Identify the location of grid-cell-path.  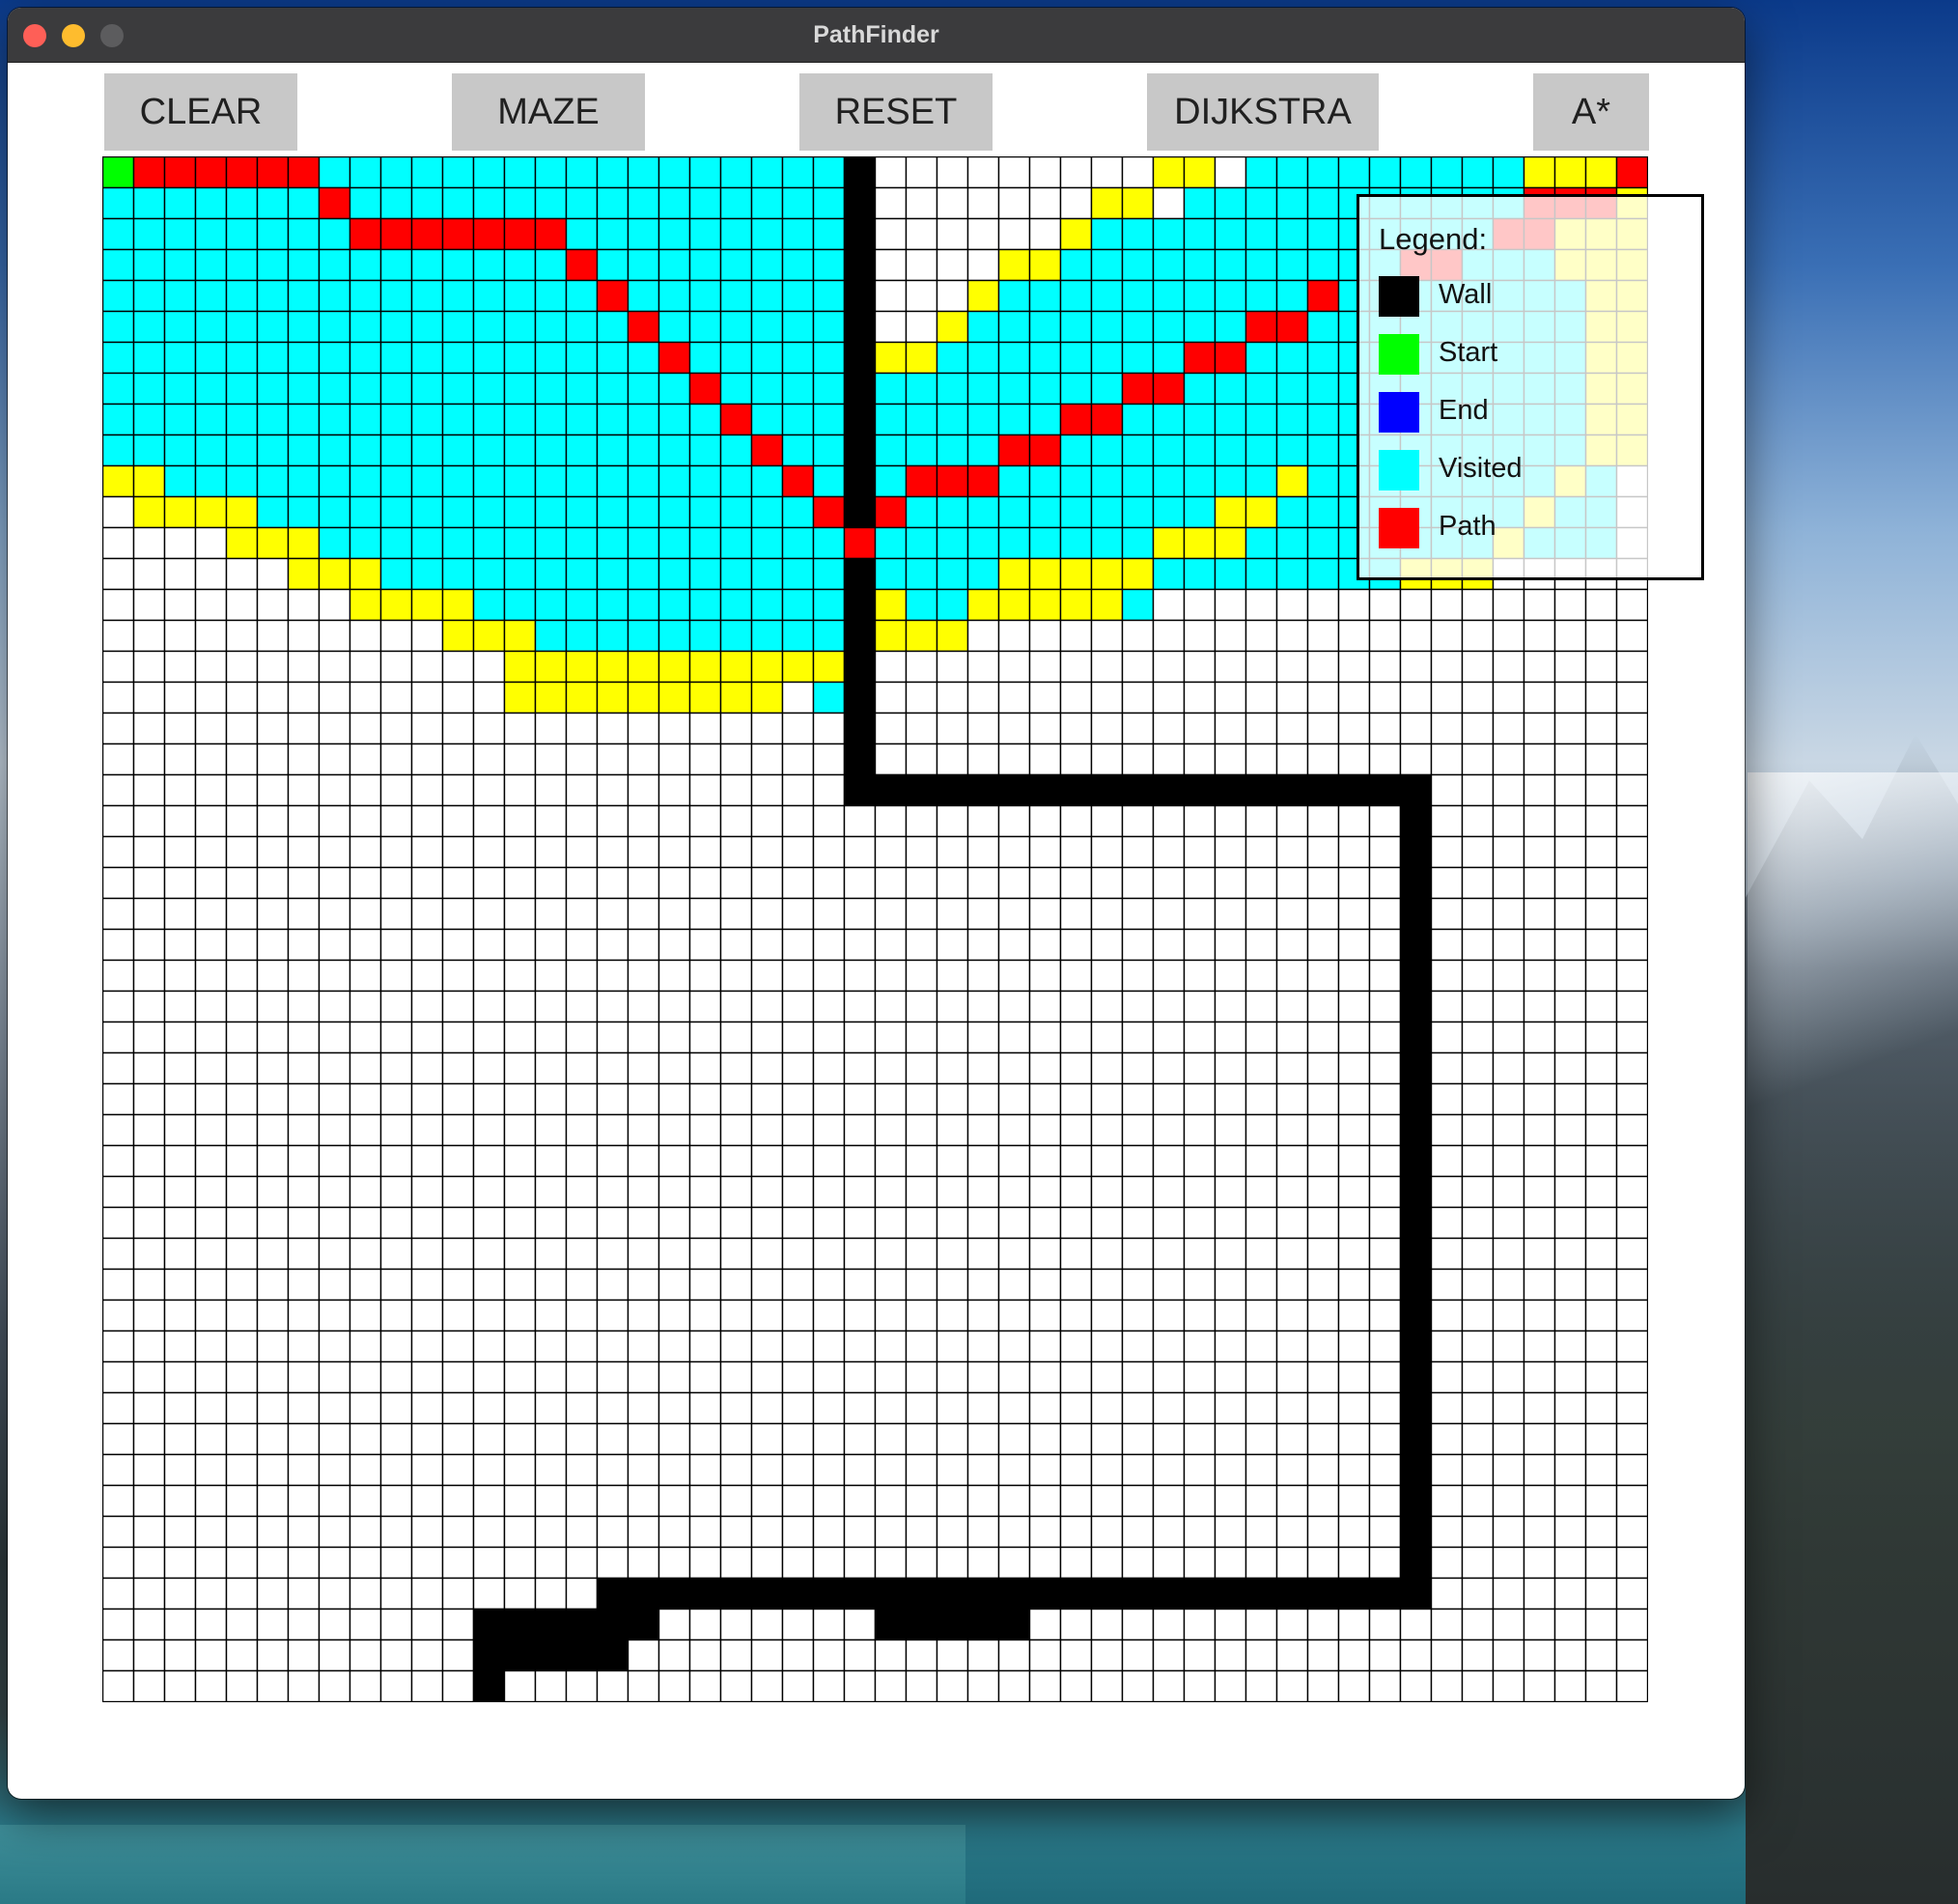
(1323, 296).